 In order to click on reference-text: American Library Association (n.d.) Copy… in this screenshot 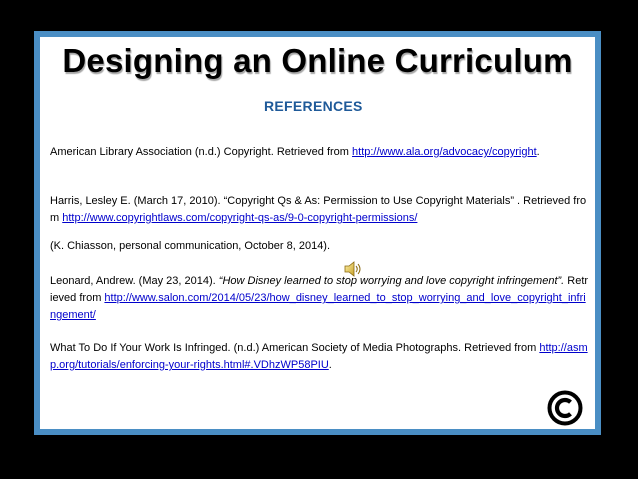, I will do `click(201, 152)`.